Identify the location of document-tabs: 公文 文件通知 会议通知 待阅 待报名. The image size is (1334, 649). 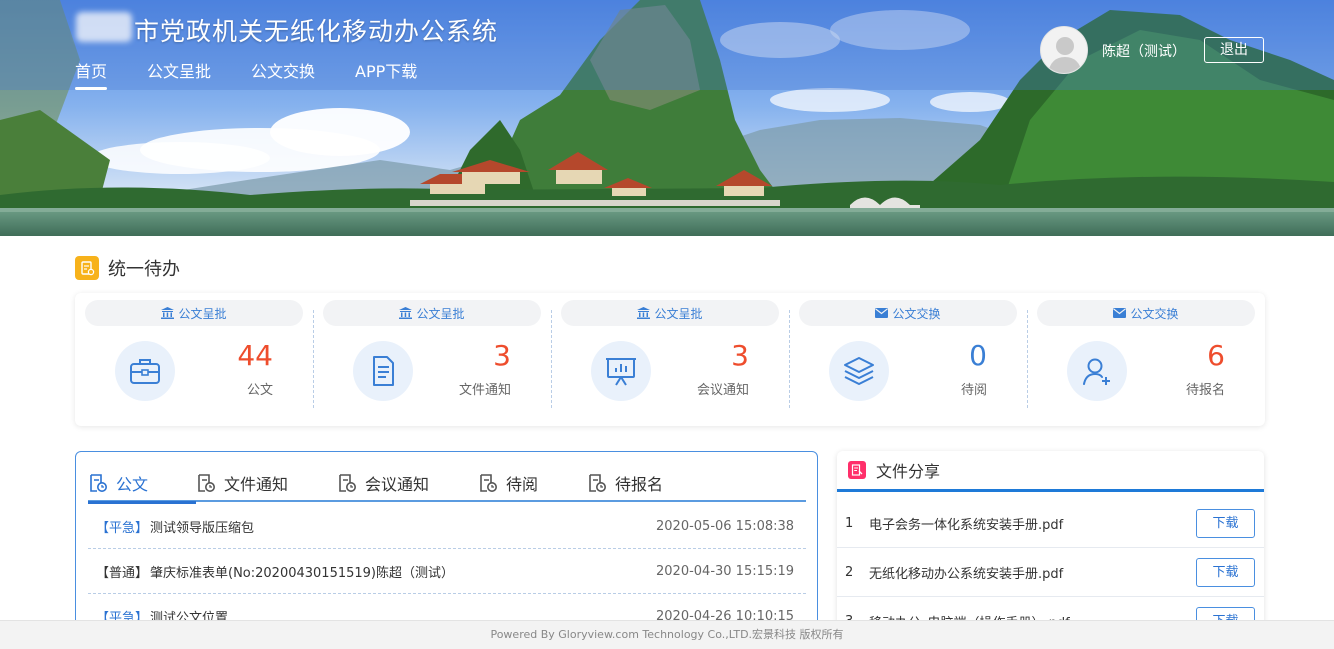
(447, 485).